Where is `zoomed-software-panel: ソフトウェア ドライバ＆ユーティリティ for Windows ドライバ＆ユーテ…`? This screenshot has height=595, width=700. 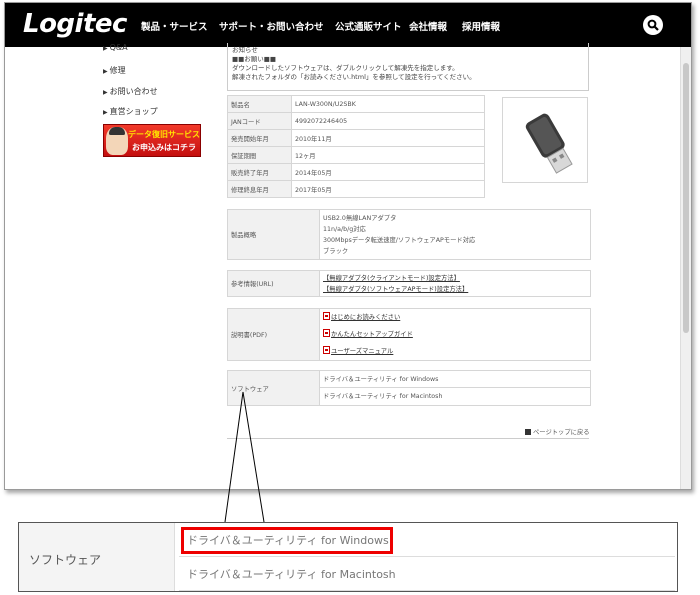
zoomed-software-panel: ソフトウェア ドライバ＆ユーティリティ for Windows ドライバ＆ユーテ… is located at coordinates (348, 557).